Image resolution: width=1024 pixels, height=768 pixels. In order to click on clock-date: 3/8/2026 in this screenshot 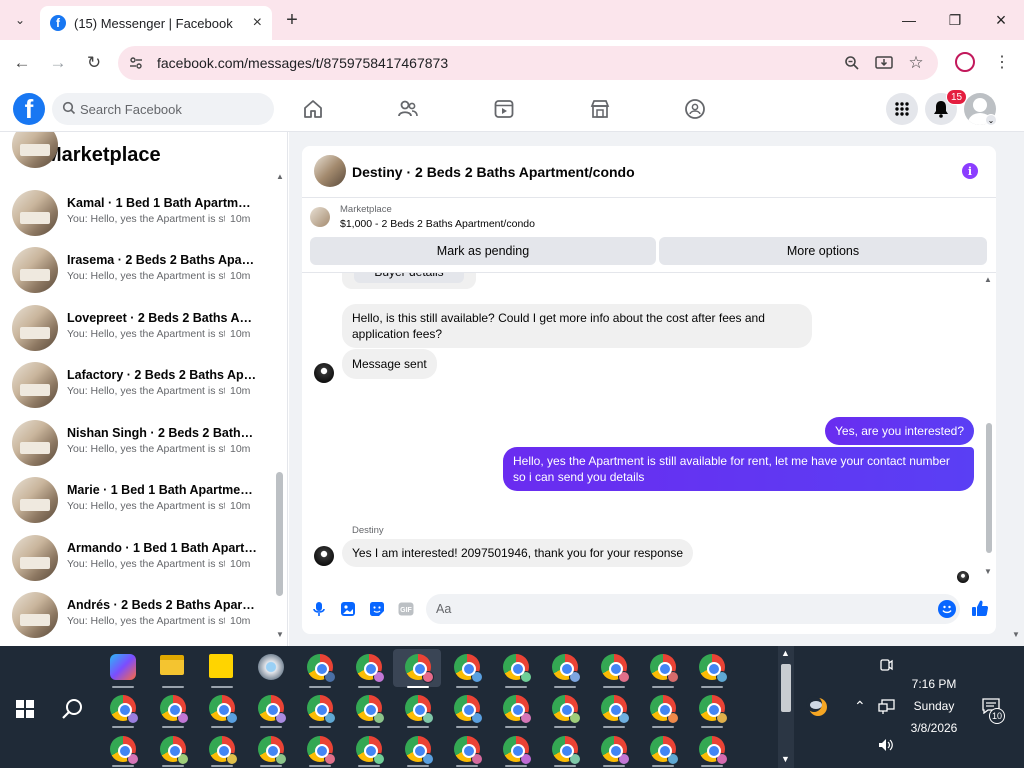, I will do `click(934, 728)`.